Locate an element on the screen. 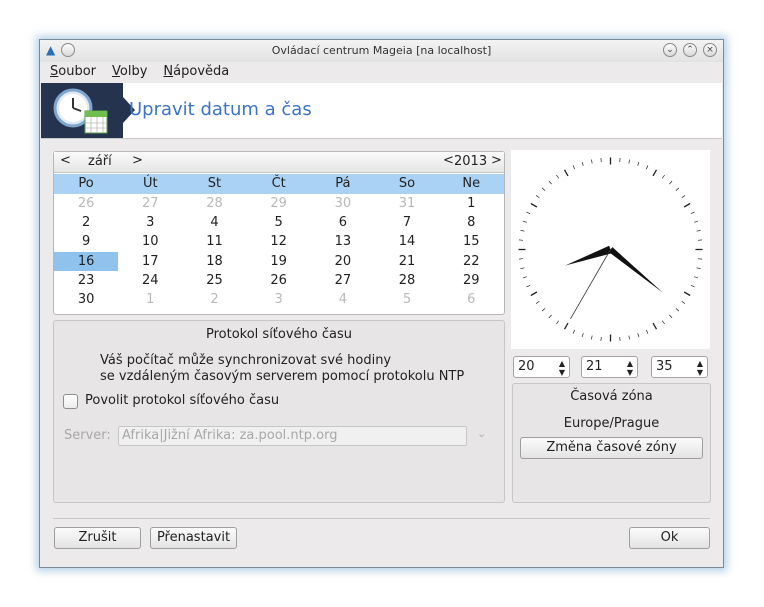  menu-help: Nápověda is located at coordinates (196, 72).